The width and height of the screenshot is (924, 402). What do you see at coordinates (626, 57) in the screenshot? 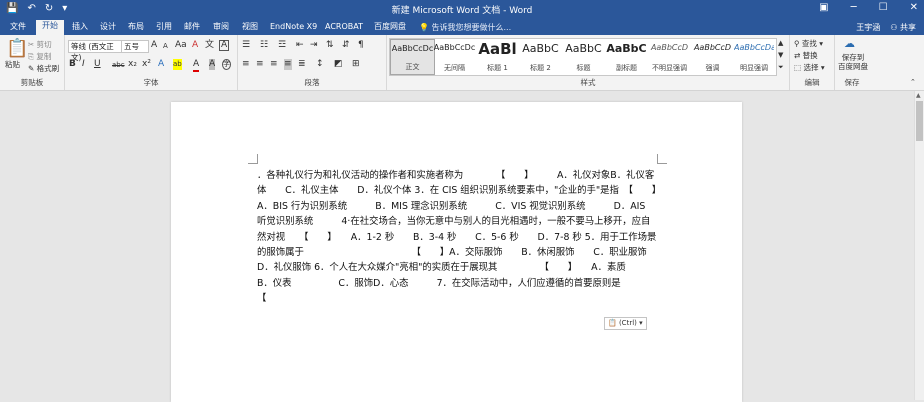
I see `style-subtitle: AaBbC 副标题` at bounding box center [626, 57].